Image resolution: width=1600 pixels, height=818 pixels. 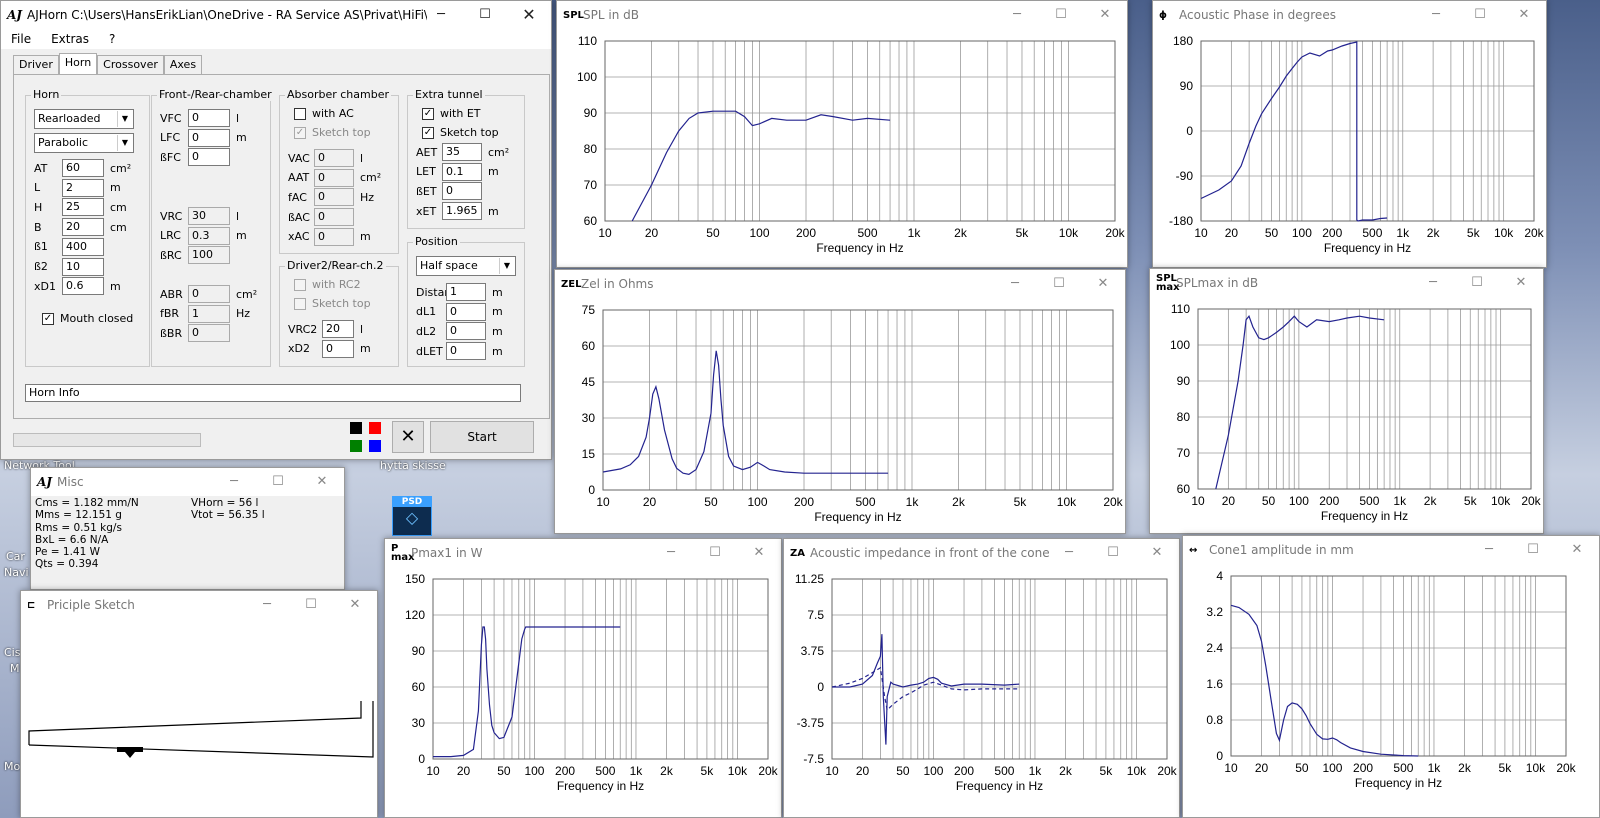 I want to click on field-input-ß1: 400, so click(x=83, y=246).